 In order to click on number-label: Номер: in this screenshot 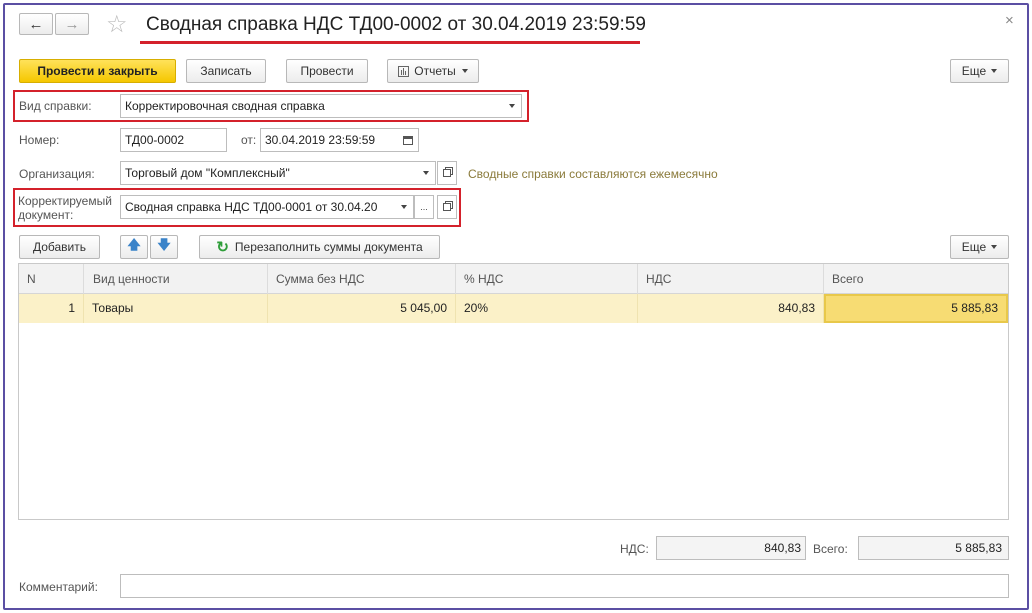, I will do `click(39, 140)`.